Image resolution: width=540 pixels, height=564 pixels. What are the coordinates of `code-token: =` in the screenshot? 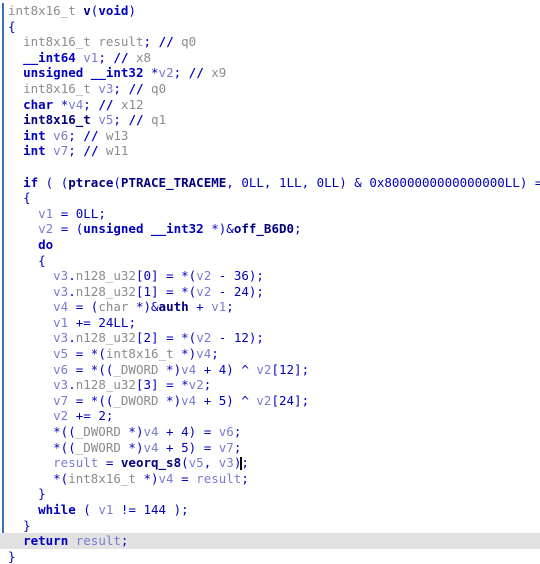 It's located at (109, 463).